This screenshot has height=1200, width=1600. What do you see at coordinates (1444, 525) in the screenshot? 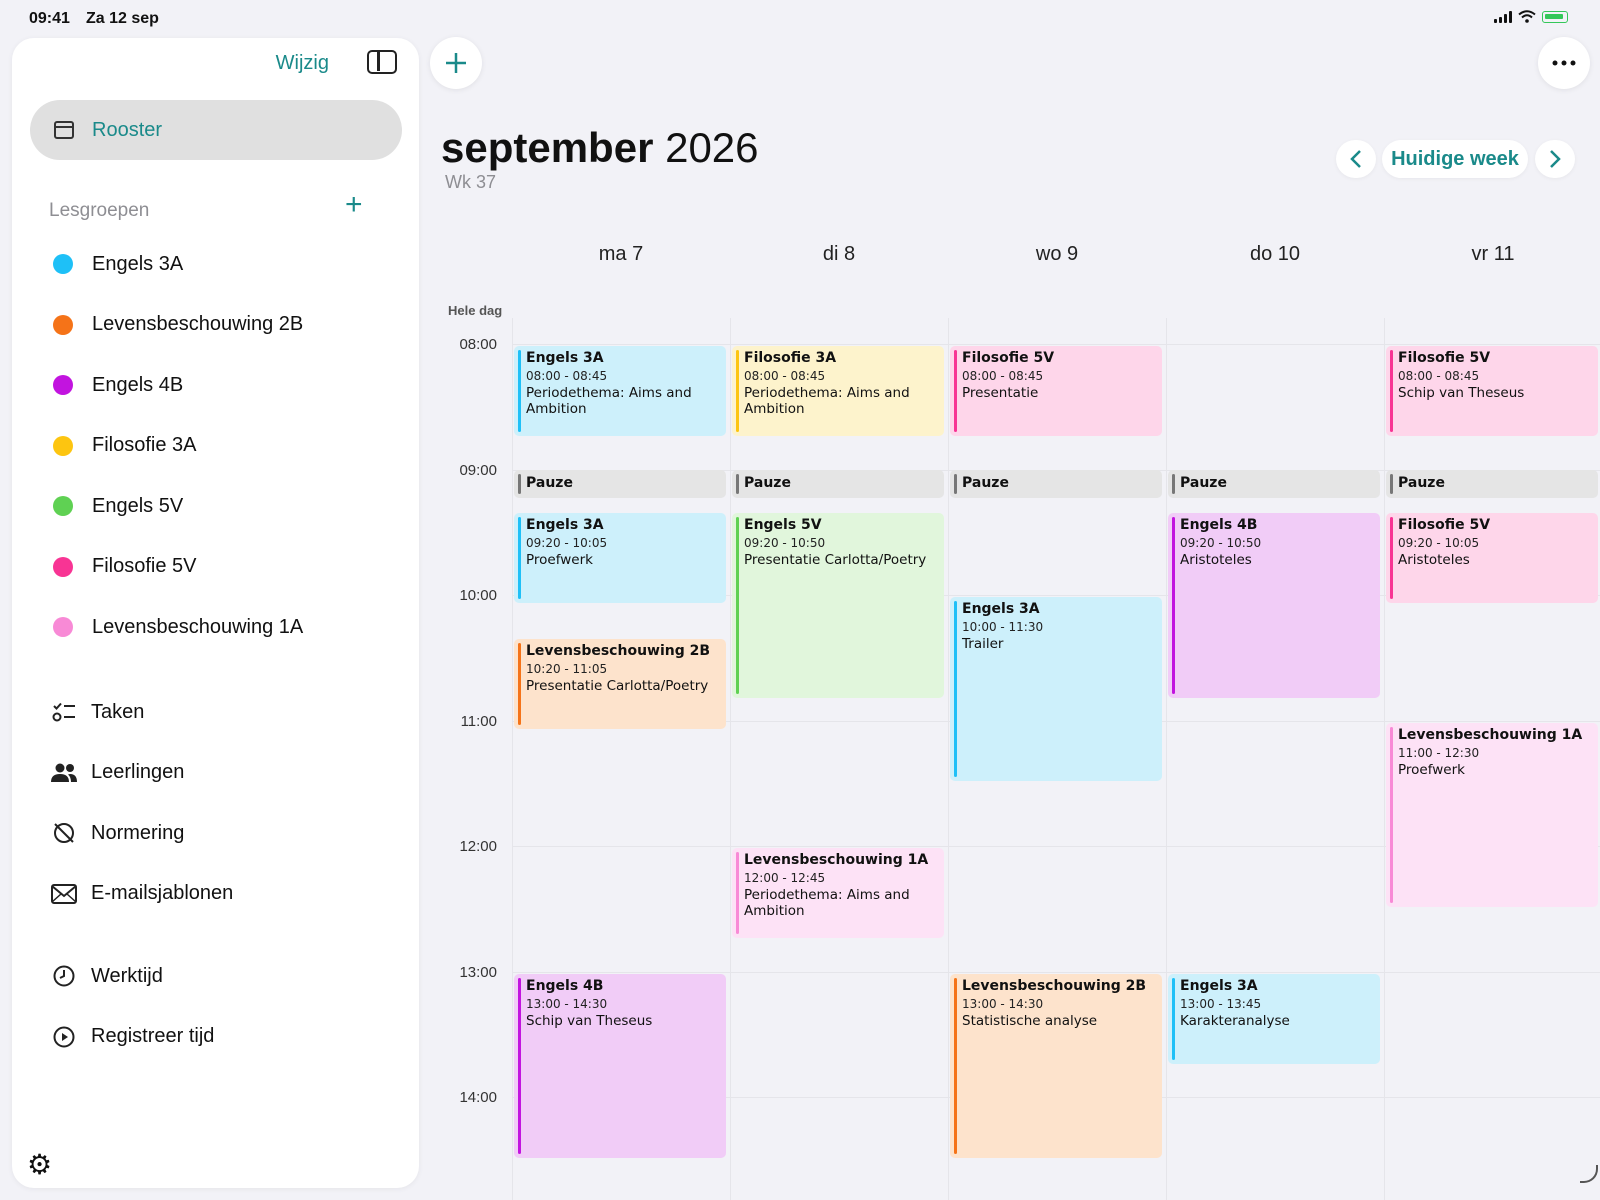
I see `event-title: Filosofie 5V` at bounding box center [1444, 525].